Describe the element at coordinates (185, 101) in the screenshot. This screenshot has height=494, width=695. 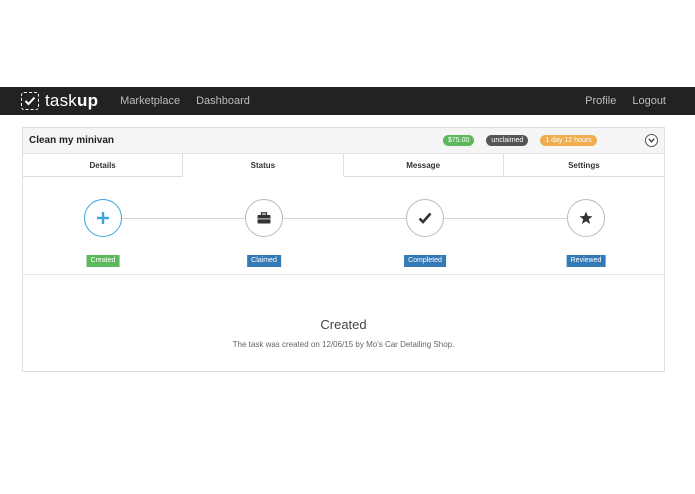
I see `nav-left-links: Marketplace Dashboard` at that location.